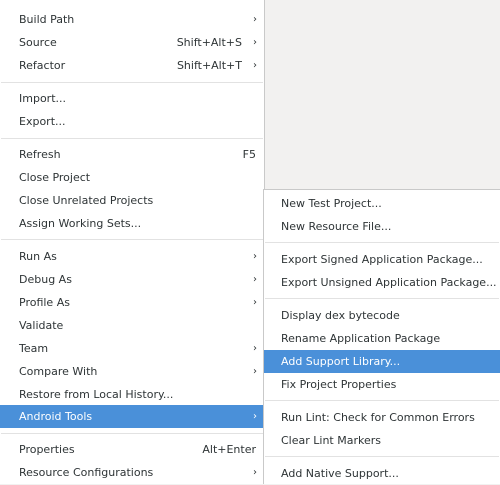 This screenshot has width=500, height=485. What do you see at coordinates (132, 449) in the screenshot?
I see `menu-item-properties: Properties Alt+Enter` at bounding box center [132, 449].